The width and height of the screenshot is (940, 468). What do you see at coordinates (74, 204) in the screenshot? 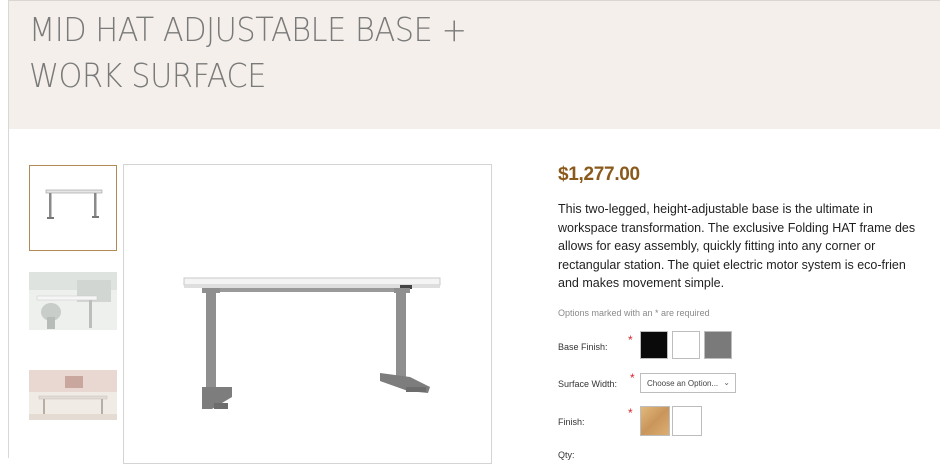
I see `desk-thumbnail-image` at bounding box center [74, 204].